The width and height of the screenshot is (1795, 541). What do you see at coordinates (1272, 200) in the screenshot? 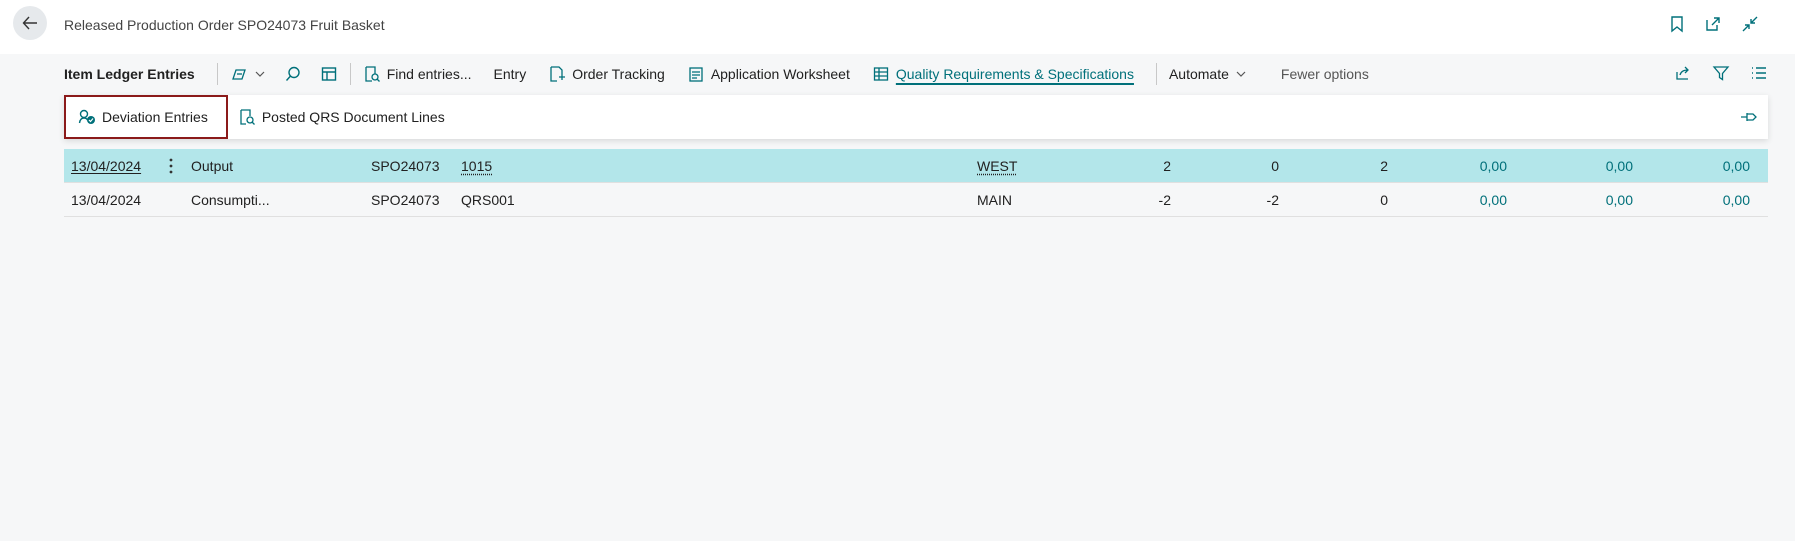
I see `invoiced-quantity-cell: -2` at bounding box center [1272, 200].